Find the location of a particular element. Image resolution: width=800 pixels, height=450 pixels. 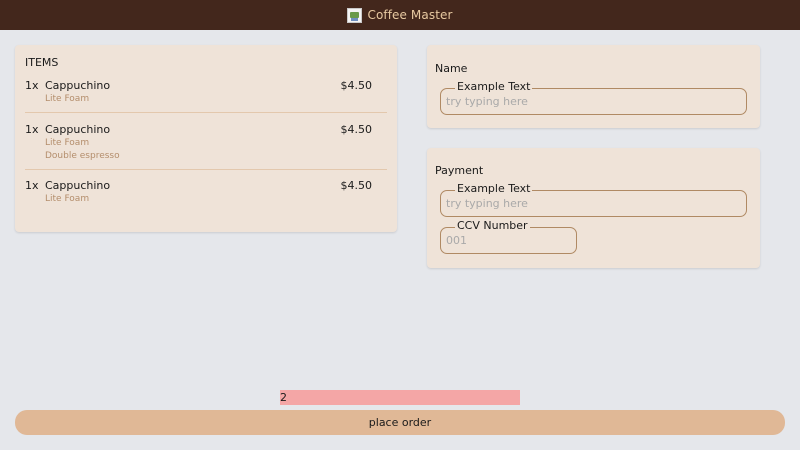

payment-card: Payment Example Text CCV Number is located at coordinates (593, 208).